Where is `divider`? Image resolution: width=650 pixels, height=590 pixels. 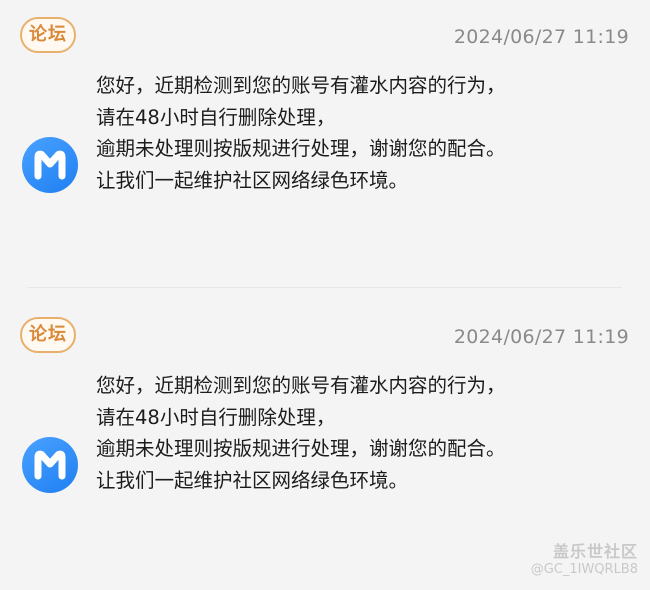 divider is located at coordinates (325, 287).